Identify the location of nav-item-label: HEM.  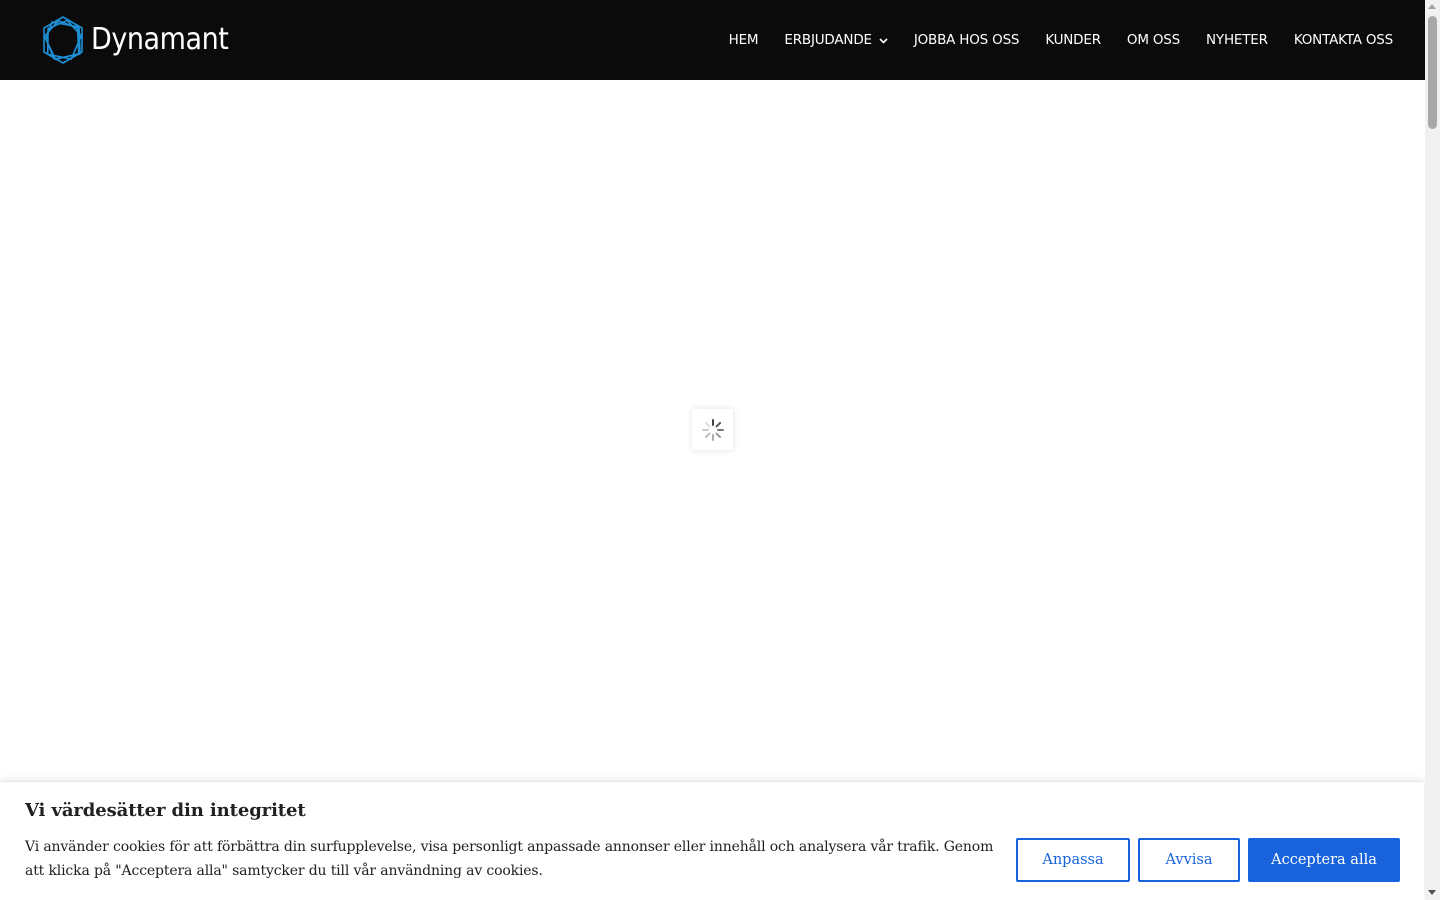
(743, 40).